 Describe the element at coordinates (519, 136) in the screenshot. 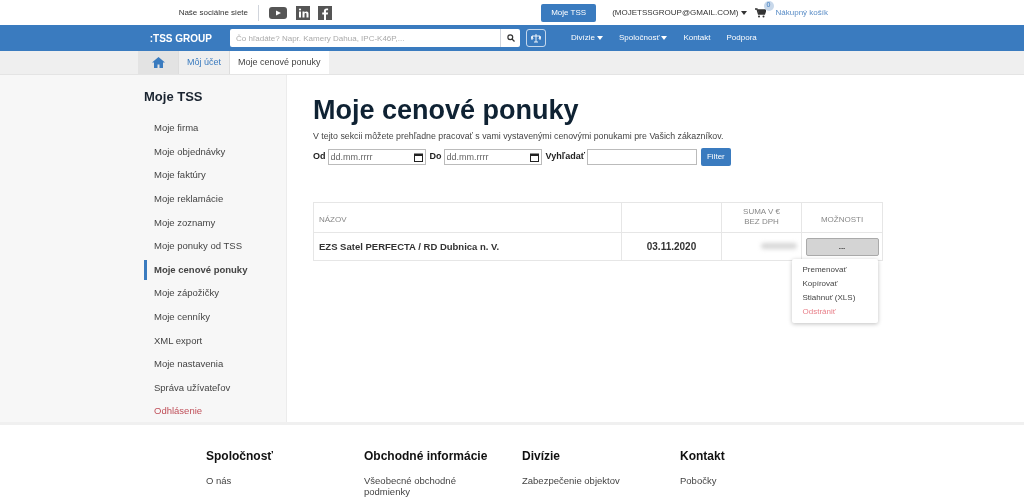

I see `page-description: V tejto sekcii môžete prehľadne pracovať s vami vystavenými cenovými ponukami pre Vašich zákazníkov.` at that location.